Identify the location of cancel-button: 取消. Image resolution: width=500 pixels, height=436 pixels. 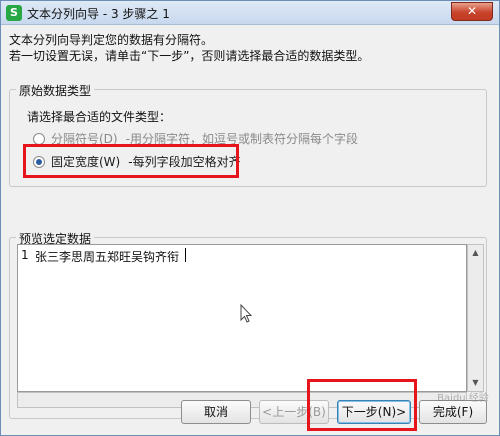
(216, 412).